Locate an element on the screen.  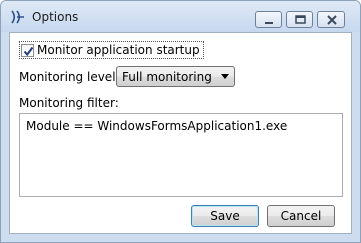
checkbox-box is located at coordinates (27, 50).